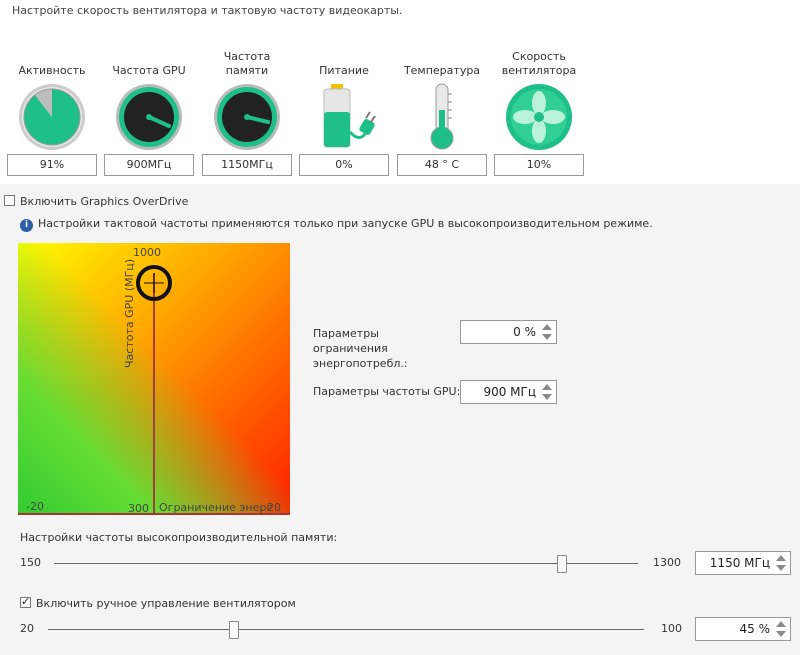  Describe the element at coordinates (344, 165) in the screenshot. I see `gauge-value: 0%` at that location.